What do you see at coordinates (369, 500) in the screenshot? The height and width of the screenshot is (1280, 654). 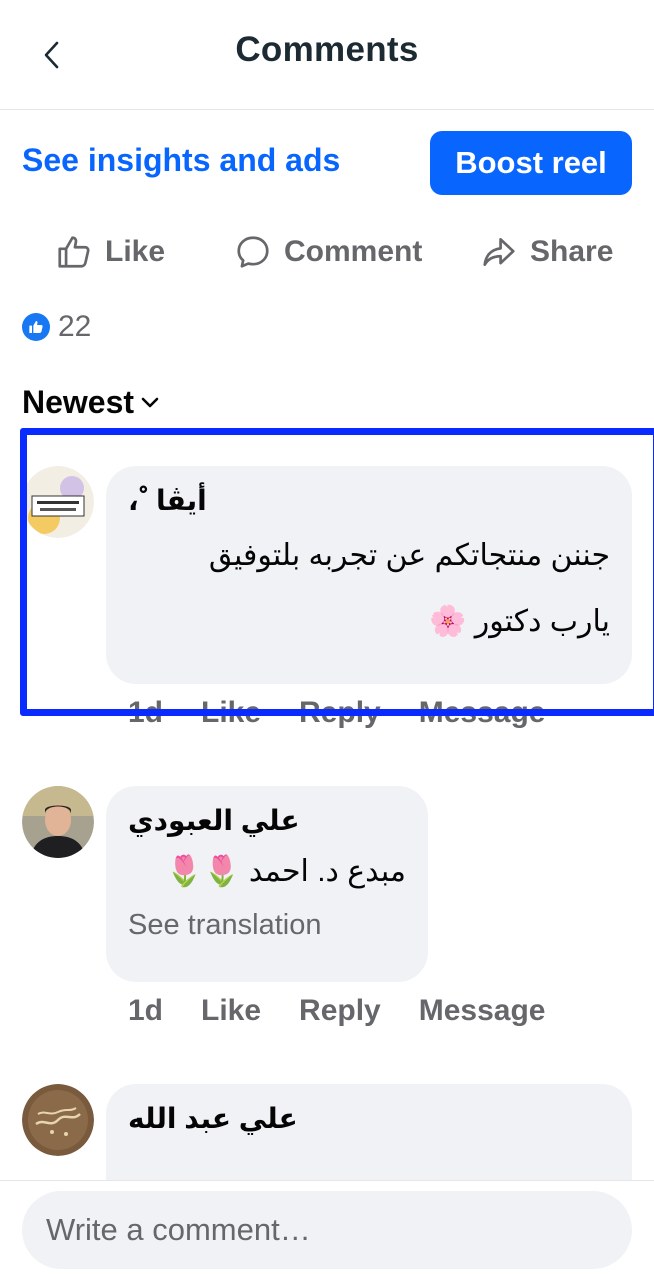 I see `comment-author: أيڤا ﹾ،` at bounding box center [369, 500].